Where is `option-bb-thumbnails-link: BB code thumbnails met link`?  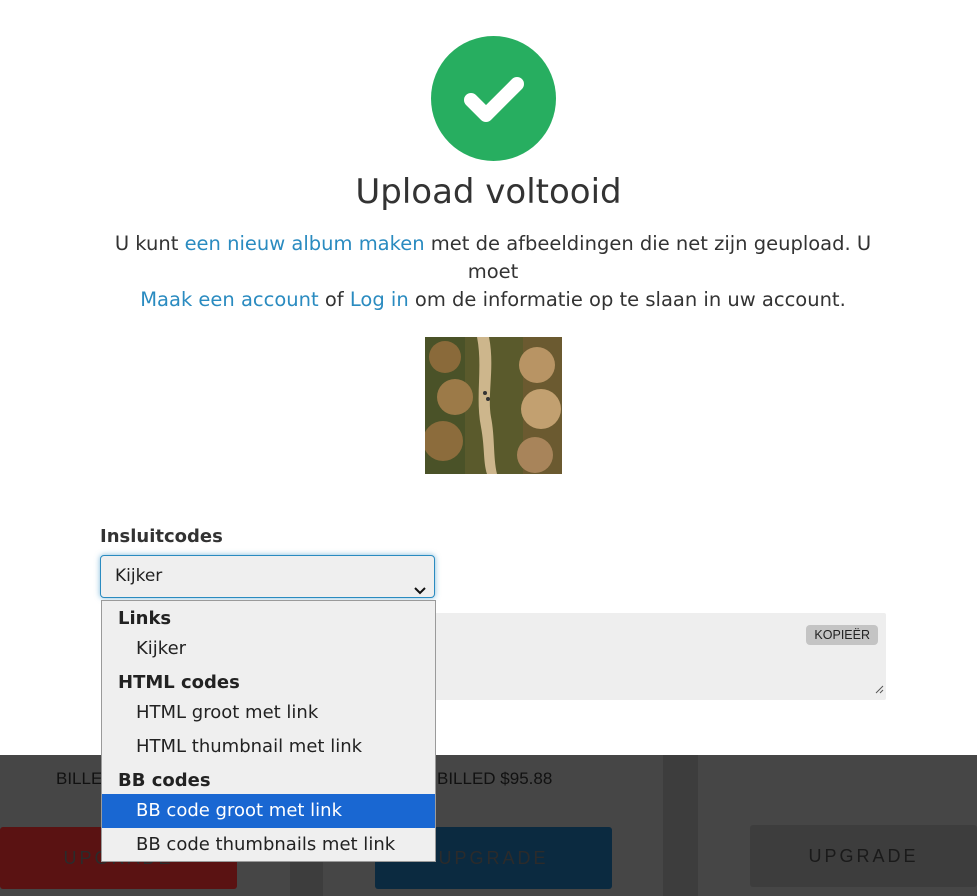 option-bb-thumbnails-link: BB code thumbnails met link is located at coordinates (268, 845).